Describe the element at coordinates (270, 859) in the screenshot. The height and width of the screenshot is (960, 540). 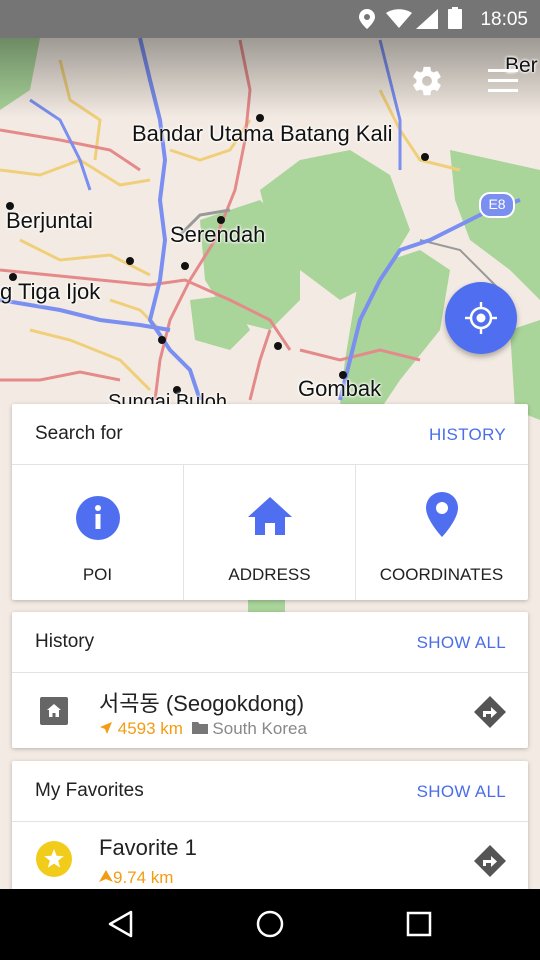
I see `favorite-item: Favorite 1 9.74 km` at that location.